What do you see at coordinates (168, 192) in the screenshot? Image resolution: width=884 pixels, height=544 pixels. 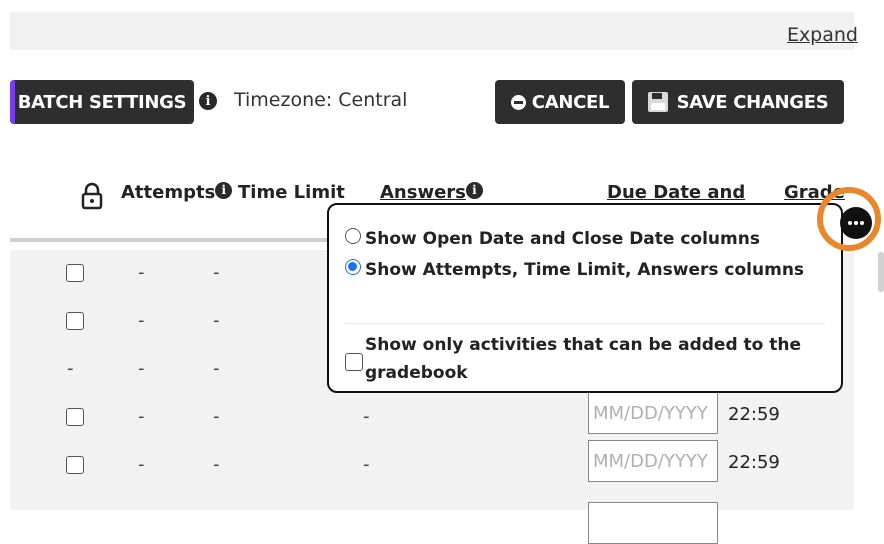 I see `column-attempts-label: Attempts` at bounding box center [168, 192].